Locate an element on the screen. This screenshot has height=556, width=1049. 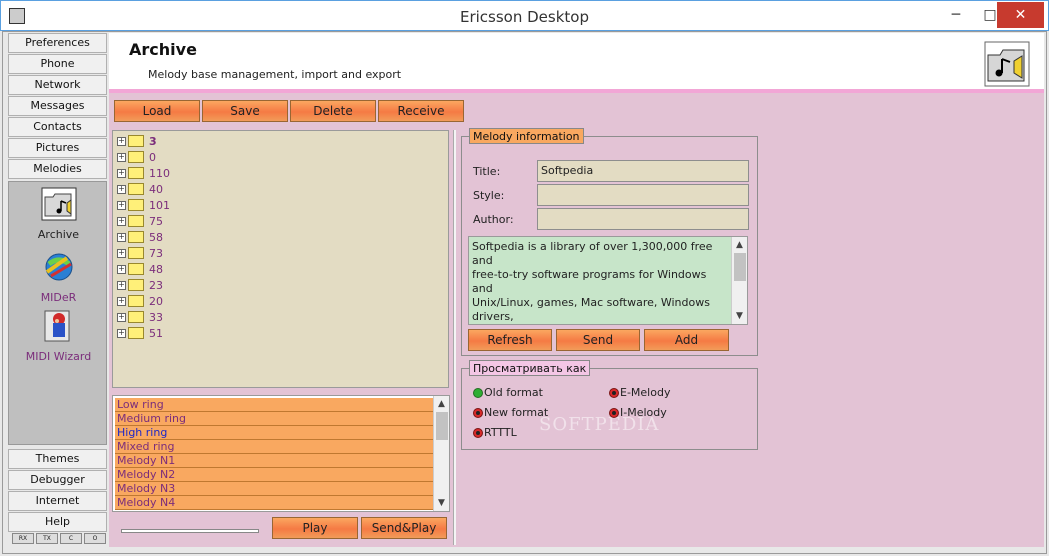
list-item: Mixed ring is located at coordinates (274, 447).